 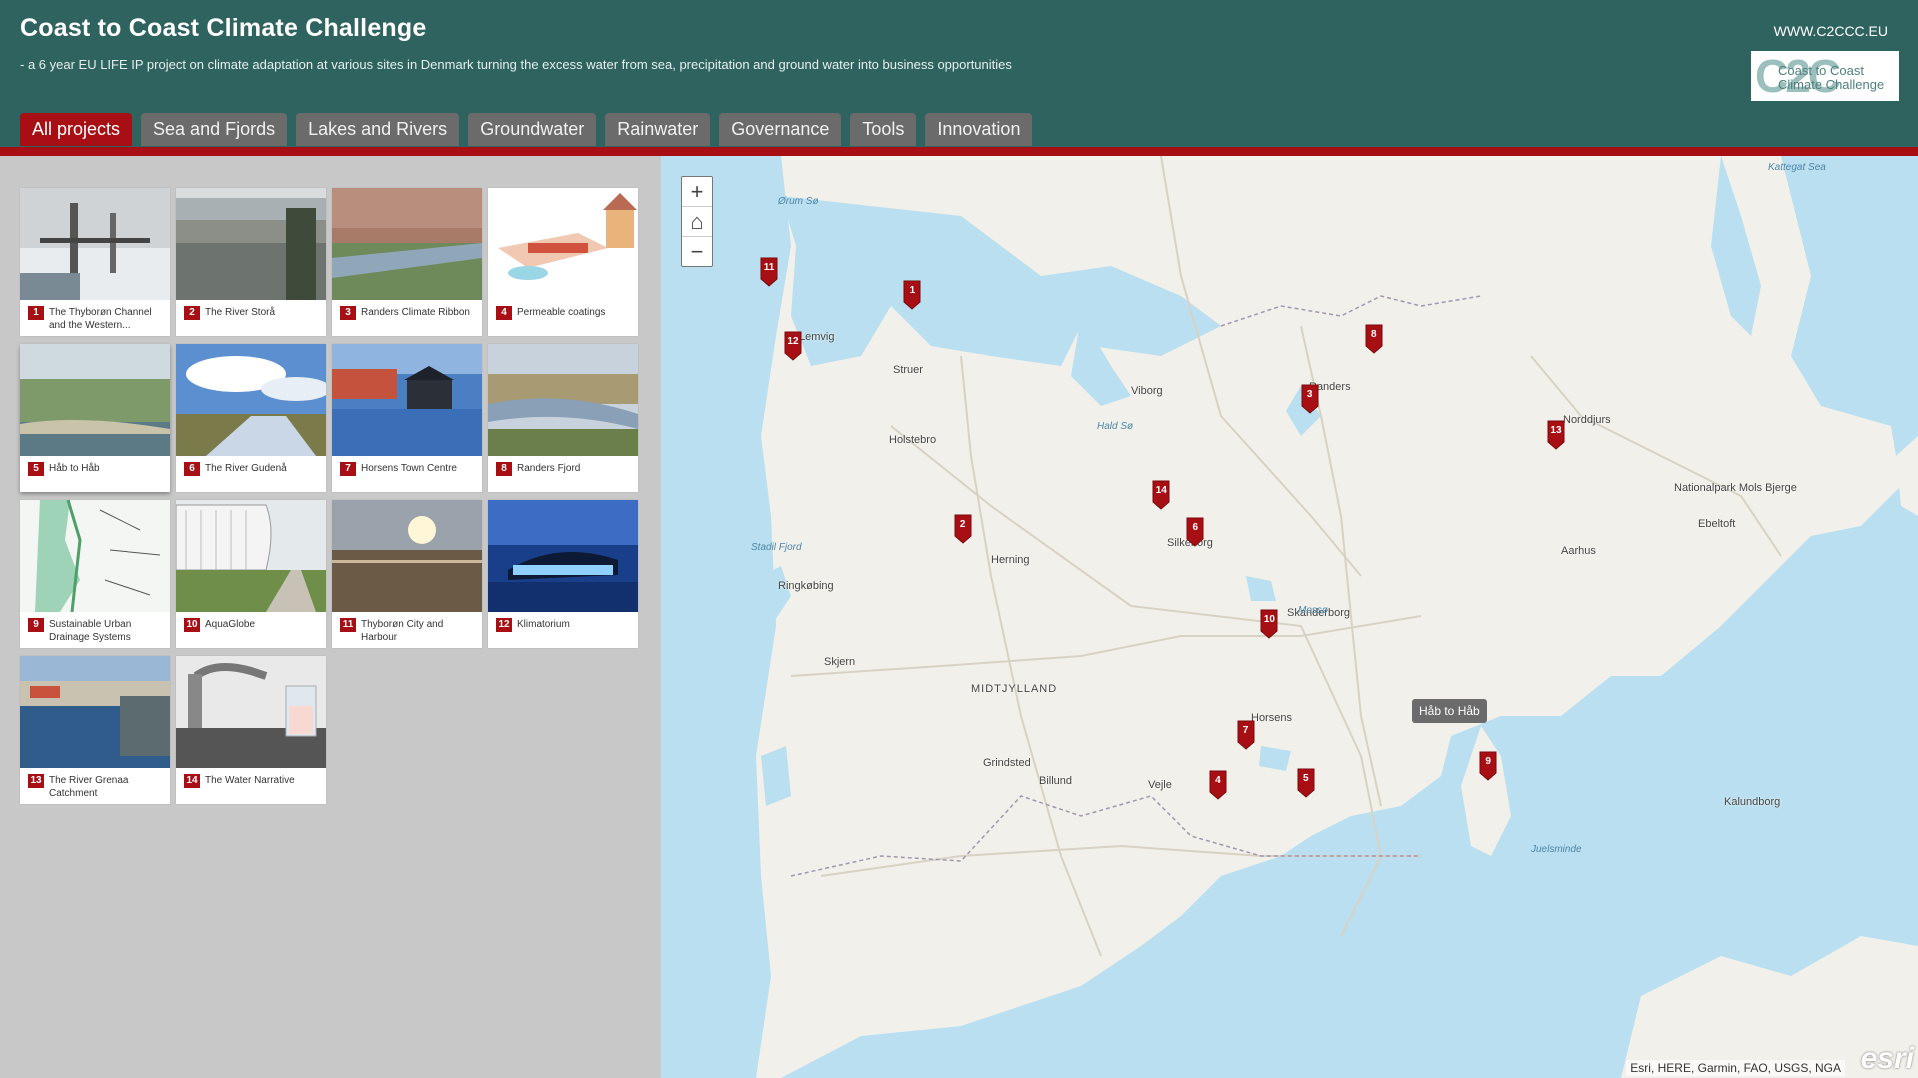 I want to click on map-zoom-controls: + ⌂ −, so click(x=697, y=221).